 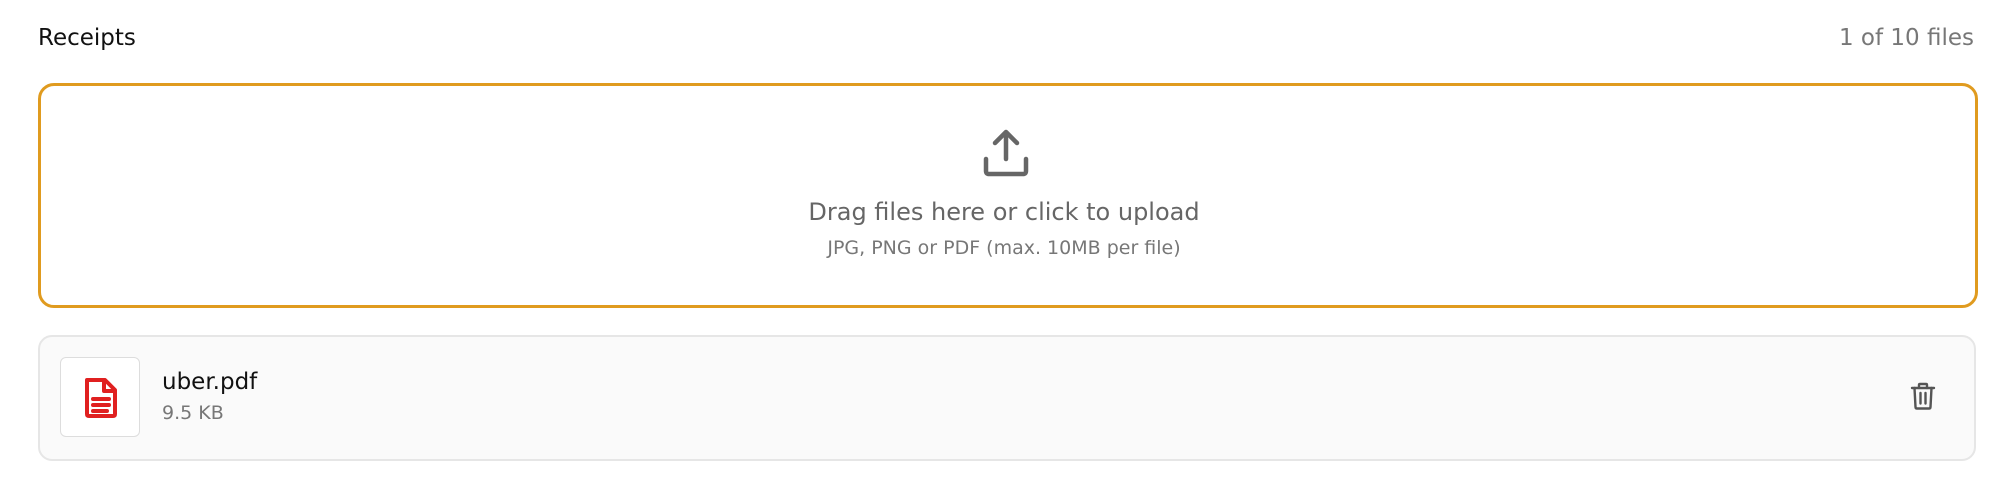 What do you see at coordinates (100, 397) in the screenshot?
I see `file-thumbnail` at bounding box center [100, 397].